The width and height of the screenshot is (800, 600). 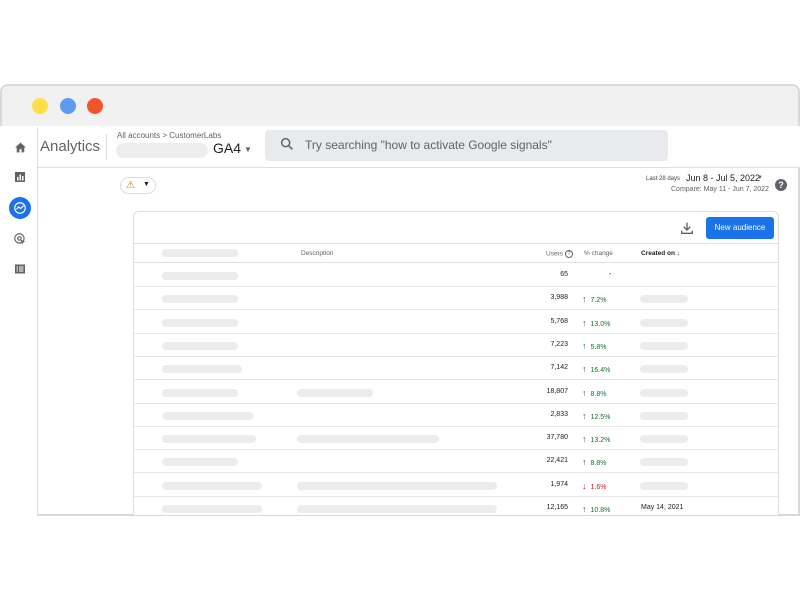 What do you see at coordinates (317, 253) in the screenshot?
I see `col-description: Description` at bounding box center [317, 253].